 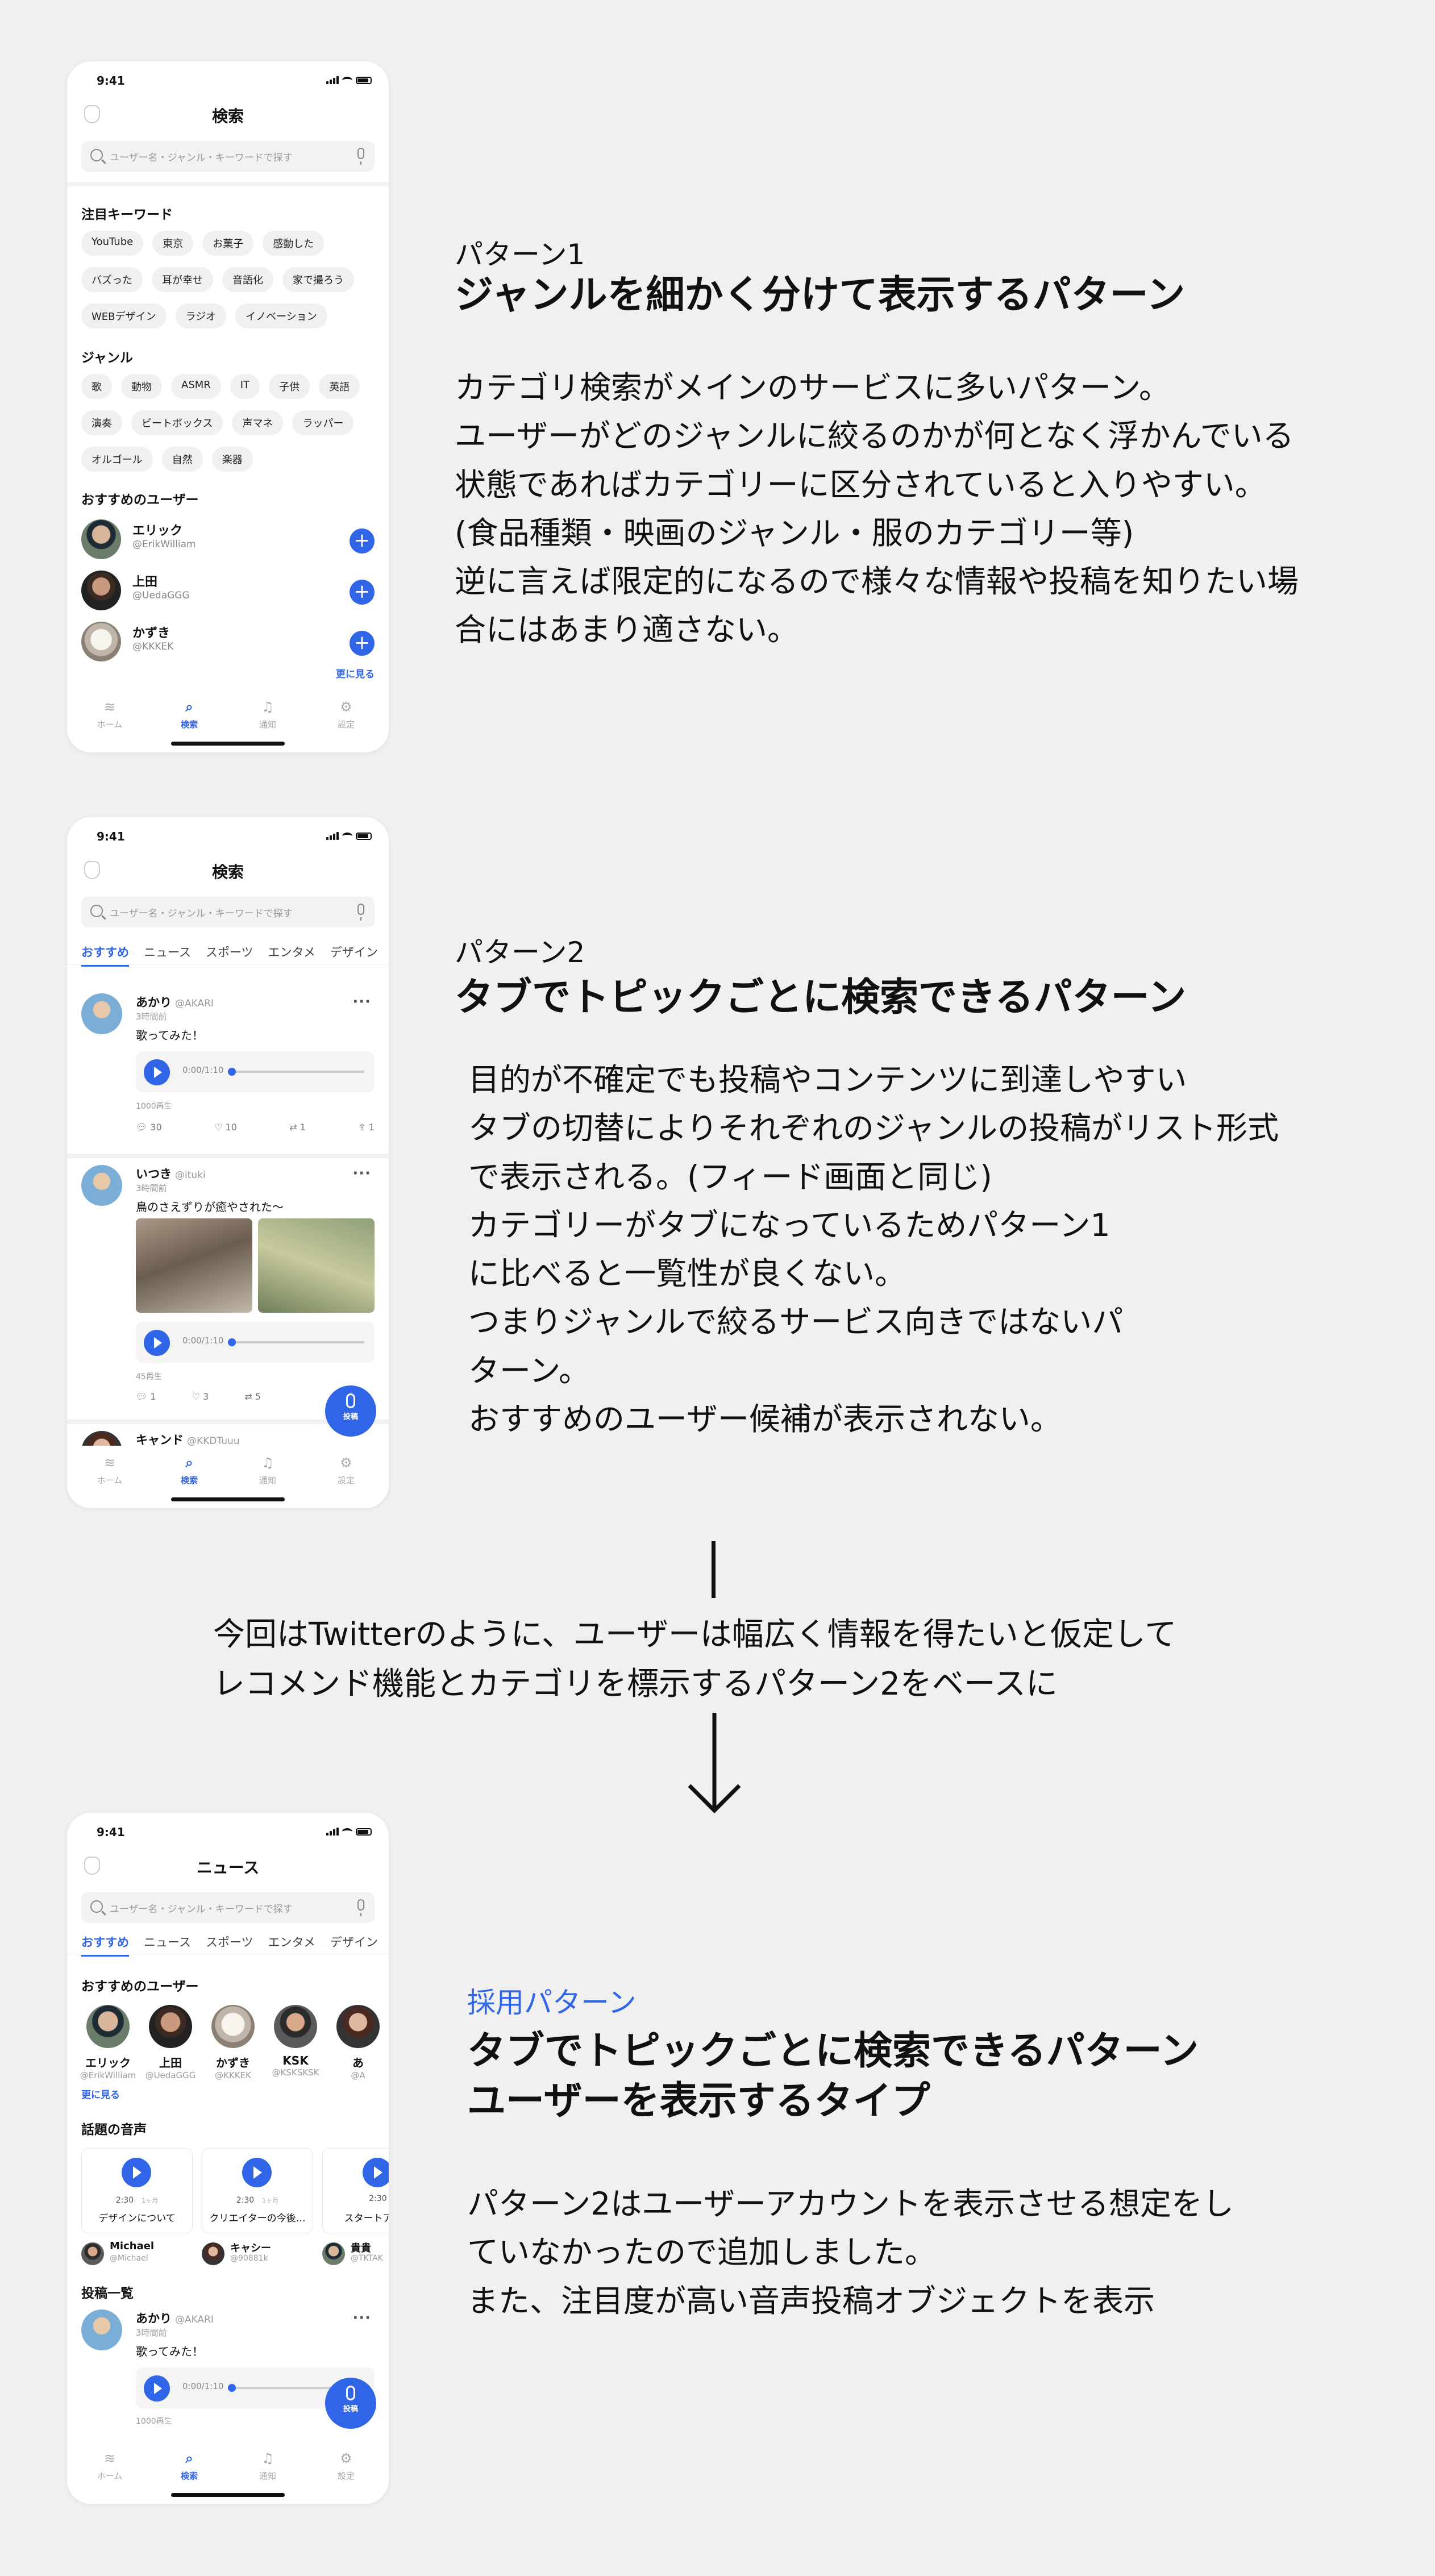 What do you see at coordinates (141, 386) in the screenshot?
I see `genre-chip: 動物` at bounding box center [141, 386].